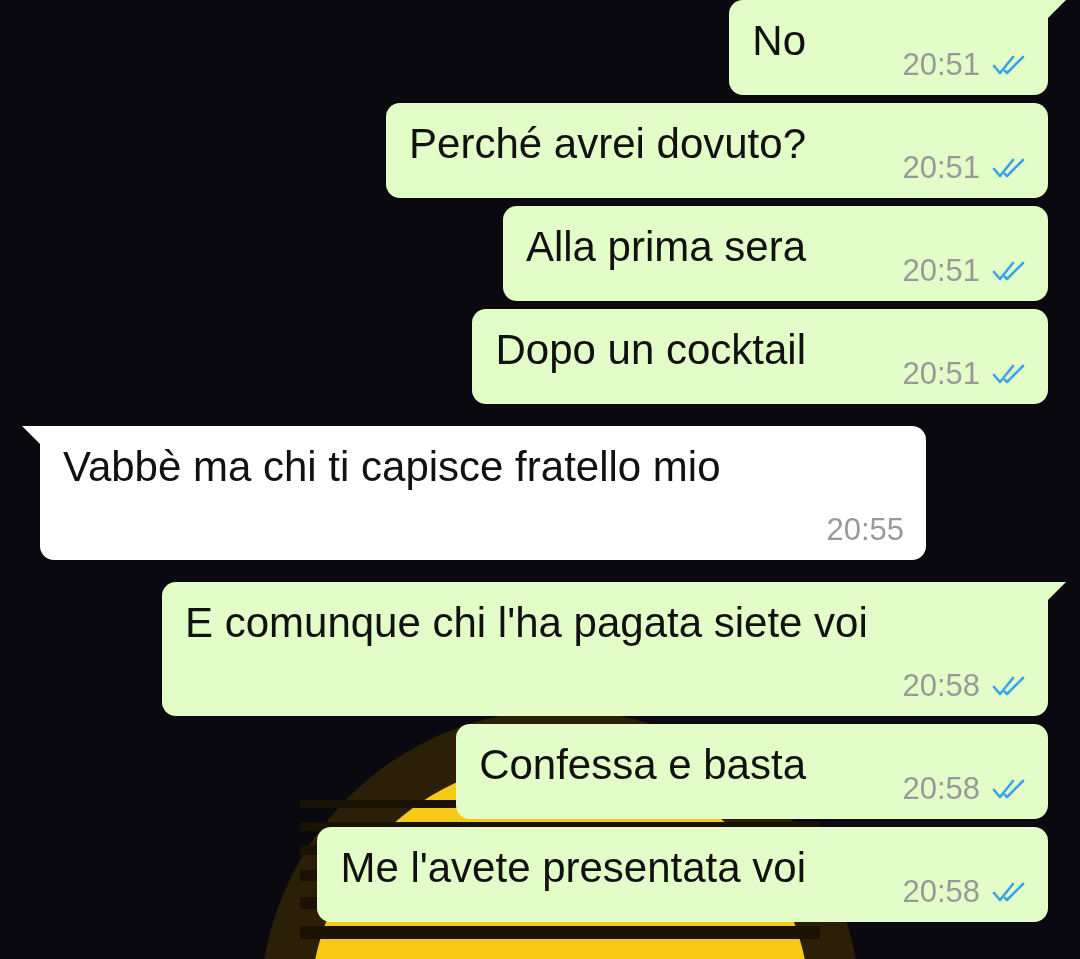 This screenshot has height=959, width=1080. What do you see at coordinates (642, 765) in the screenshot?
I see `message-text: Confessa e basta` at bounding box center [642, 765].